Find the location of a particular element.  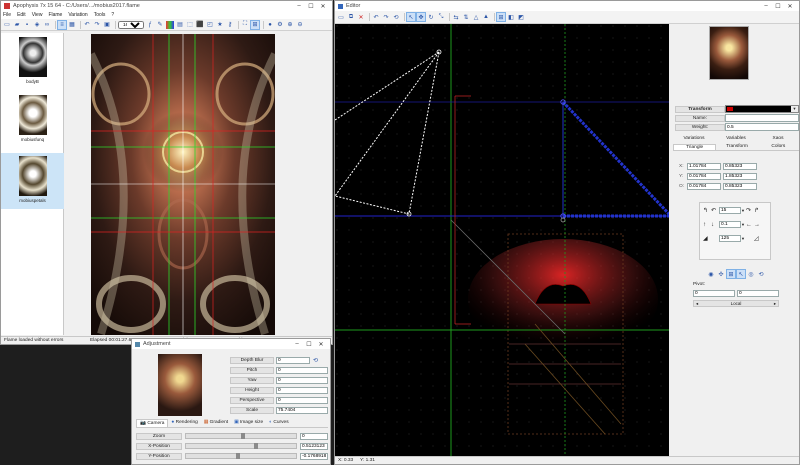

rotate-input is located at coordinates (730, 210).